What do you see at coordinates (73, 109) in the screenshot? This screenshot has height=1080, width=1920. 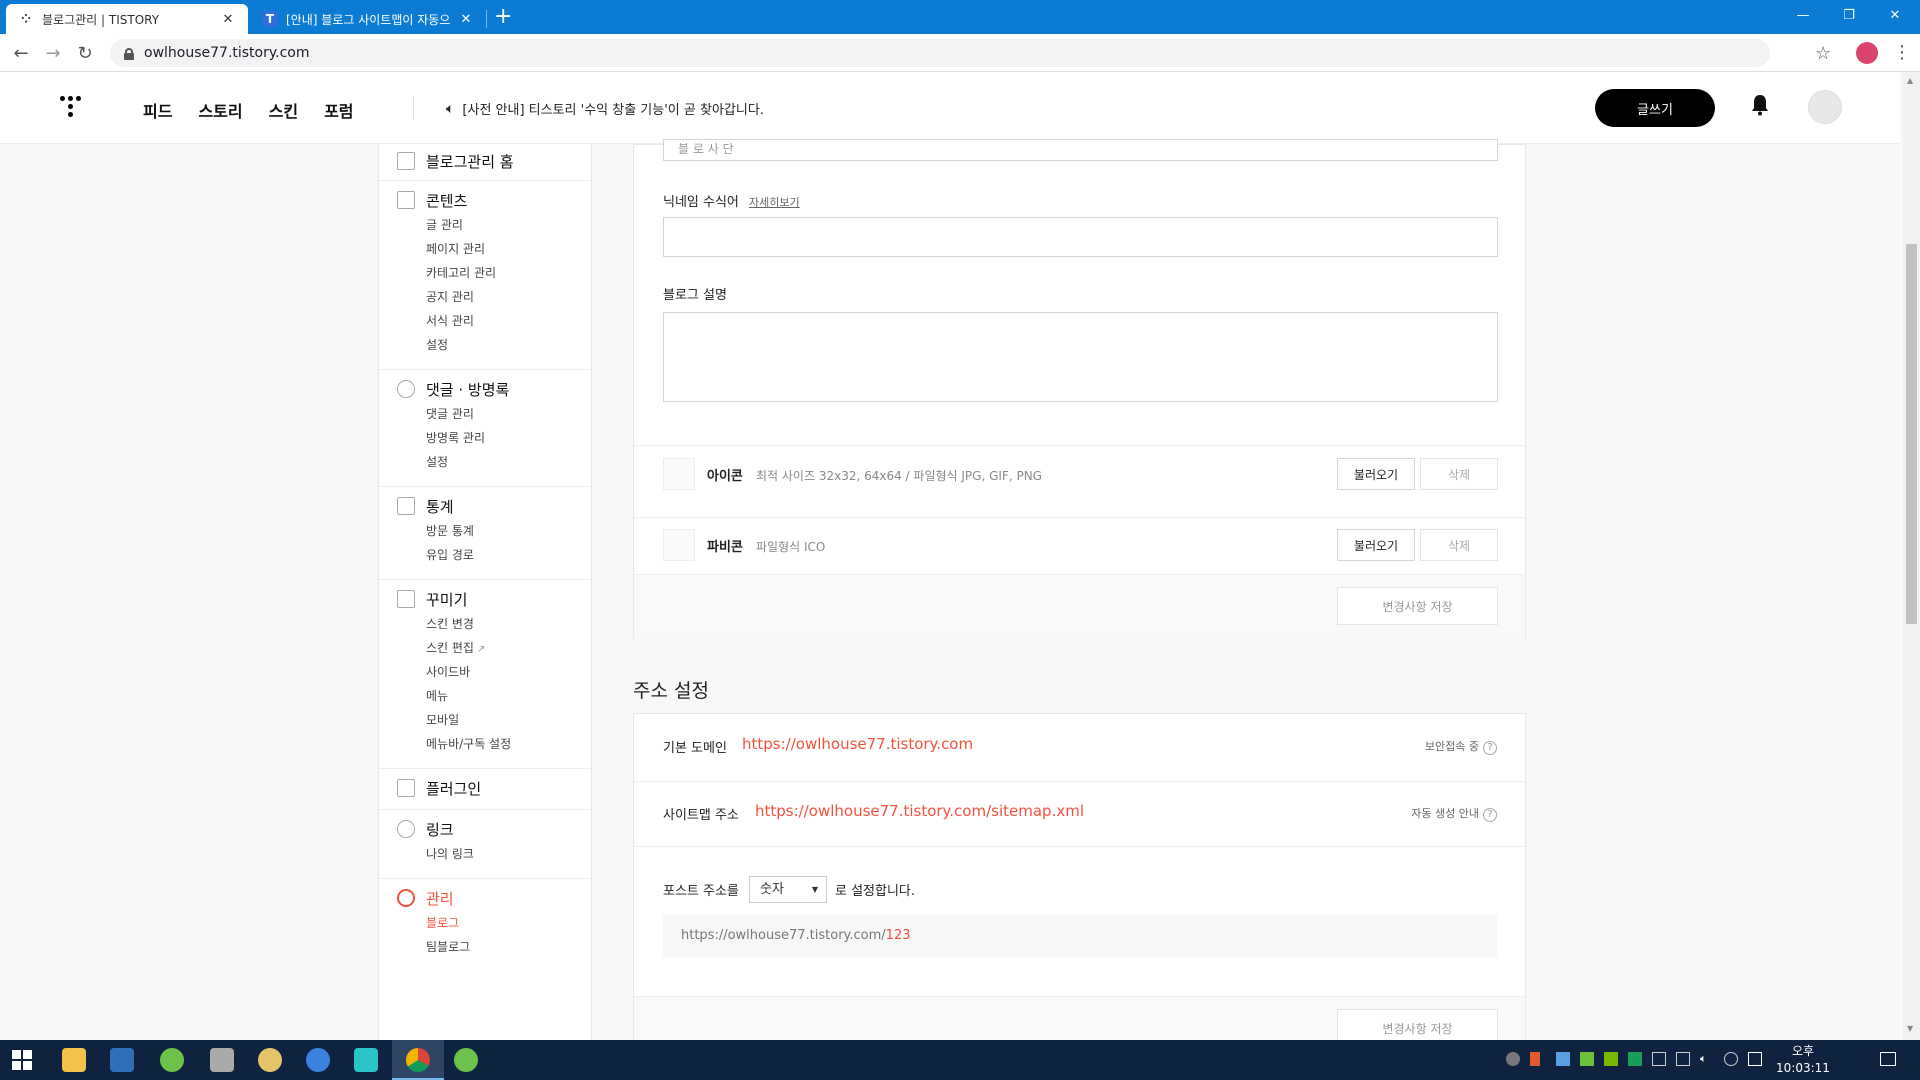 I see `tistory-logo-icon` at bounding box center [73, 109].